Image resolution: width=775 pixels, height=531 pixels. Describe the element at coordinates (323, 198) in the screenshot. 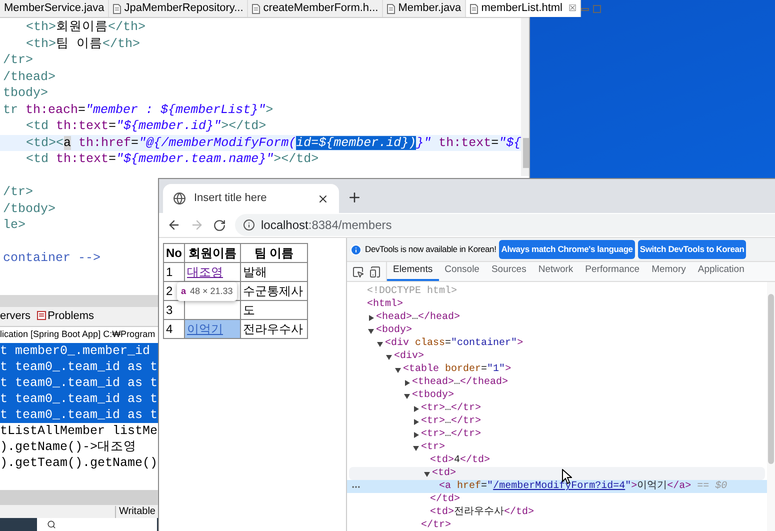

I see `close-icon` at that location.